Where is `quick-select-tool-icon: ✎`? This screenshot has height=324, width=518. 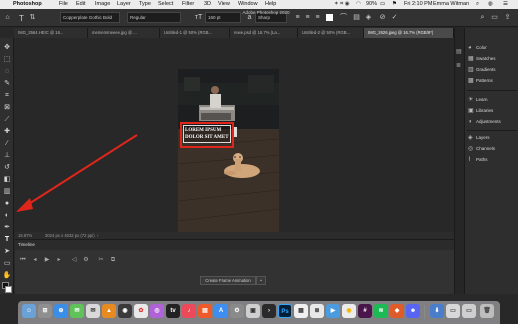
quick-select-tool-icon: ✎ is located at coordinates (7, 84).